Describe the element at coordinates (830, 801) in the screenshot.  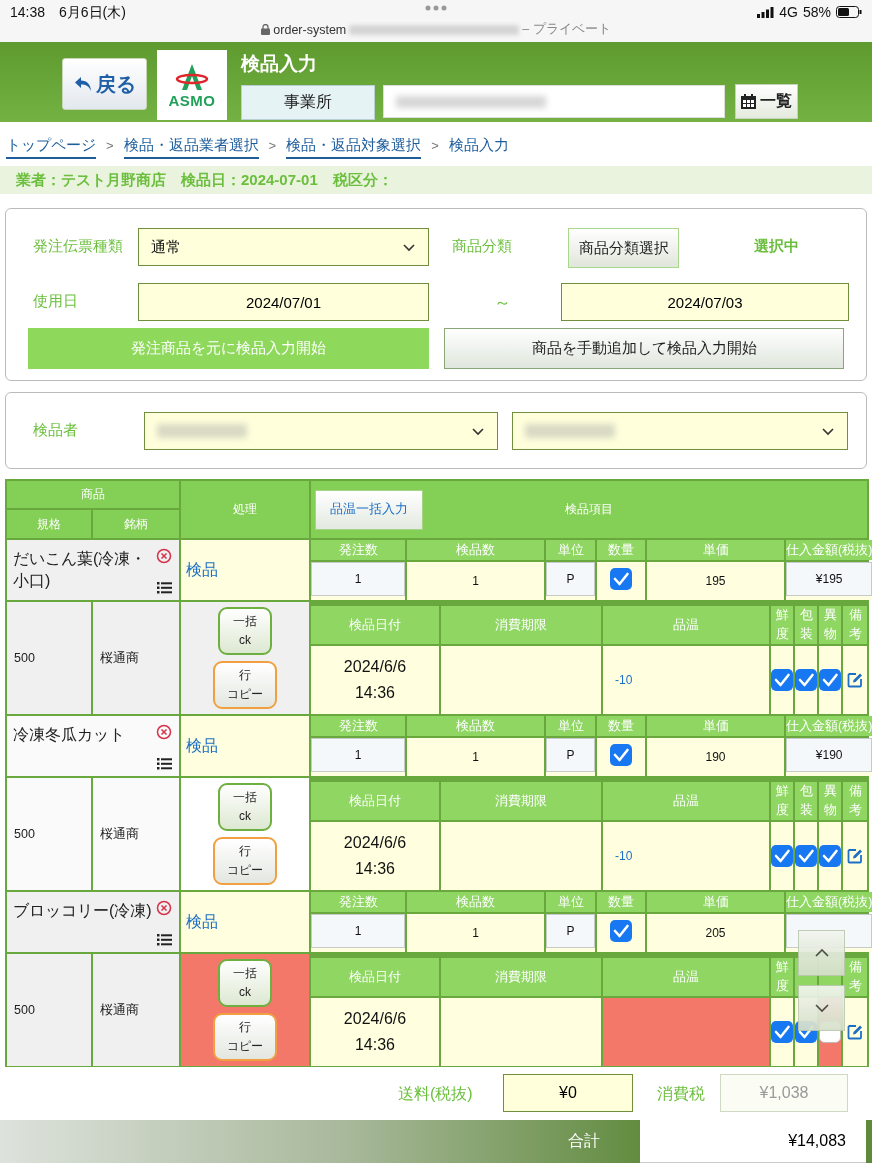
I see `column-header: 異物` at that location.